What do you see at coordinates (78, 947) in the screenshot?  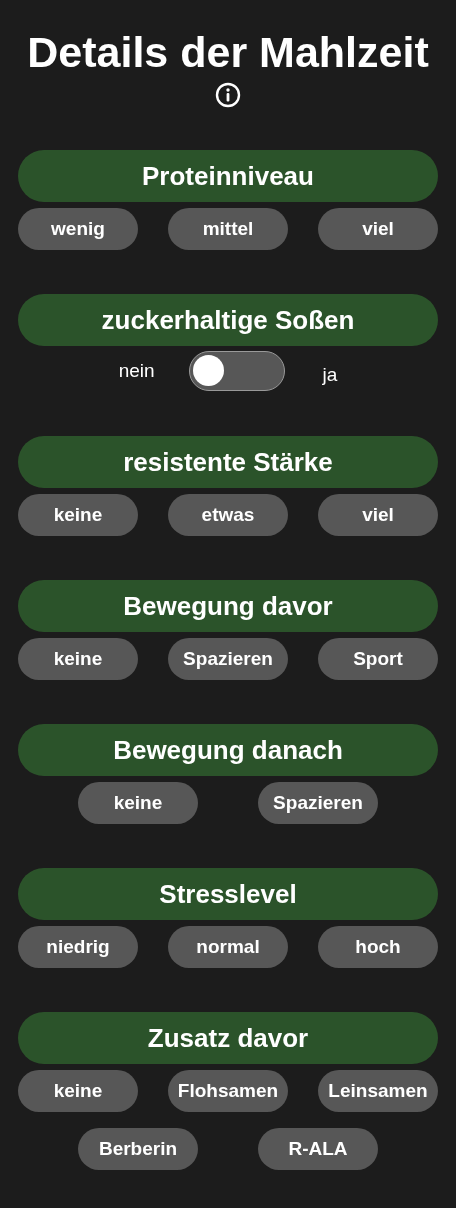 I see `option-button: niedrig` at bounding box center [78, 947].